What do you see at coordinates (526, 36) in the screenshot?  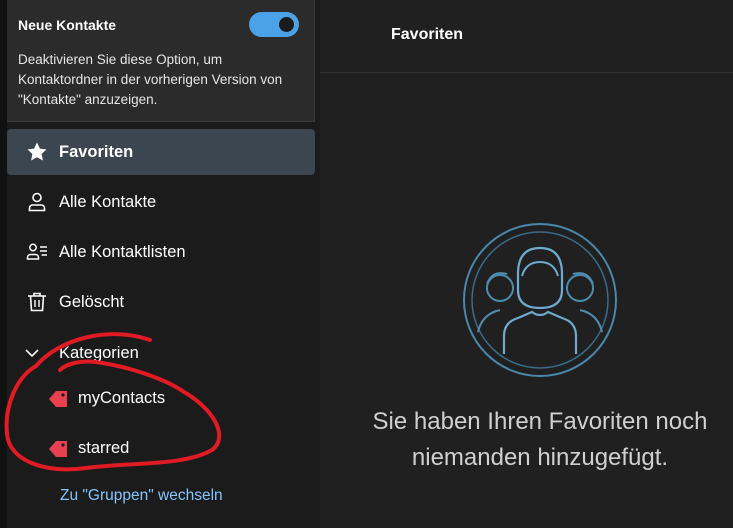 I see `main-header: Favoriten` at bounding box center [526, 36].